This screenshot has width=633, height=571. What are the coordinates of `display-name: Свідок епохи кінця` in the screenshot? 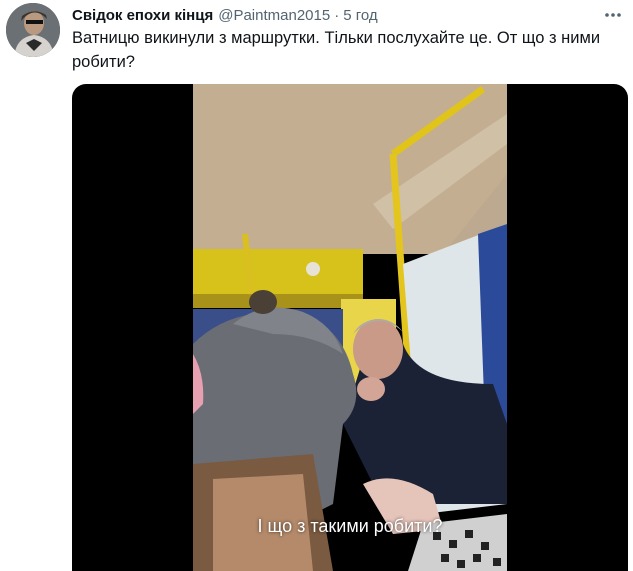 It's located at (142, 15).